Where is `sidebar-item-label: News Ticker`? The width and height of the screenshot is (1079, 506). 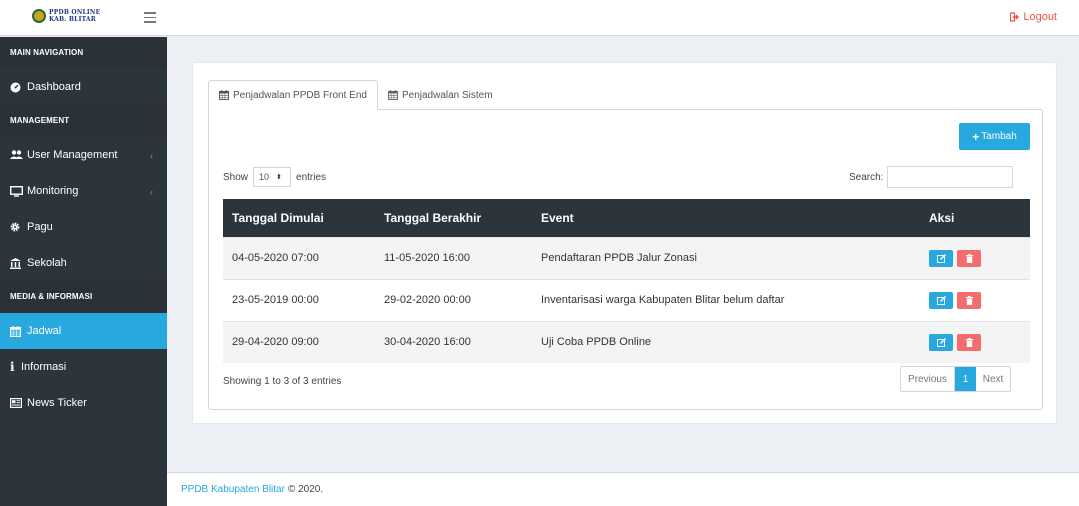
sidebar-item-label: News Ticker is located at coordinates (57, 403).